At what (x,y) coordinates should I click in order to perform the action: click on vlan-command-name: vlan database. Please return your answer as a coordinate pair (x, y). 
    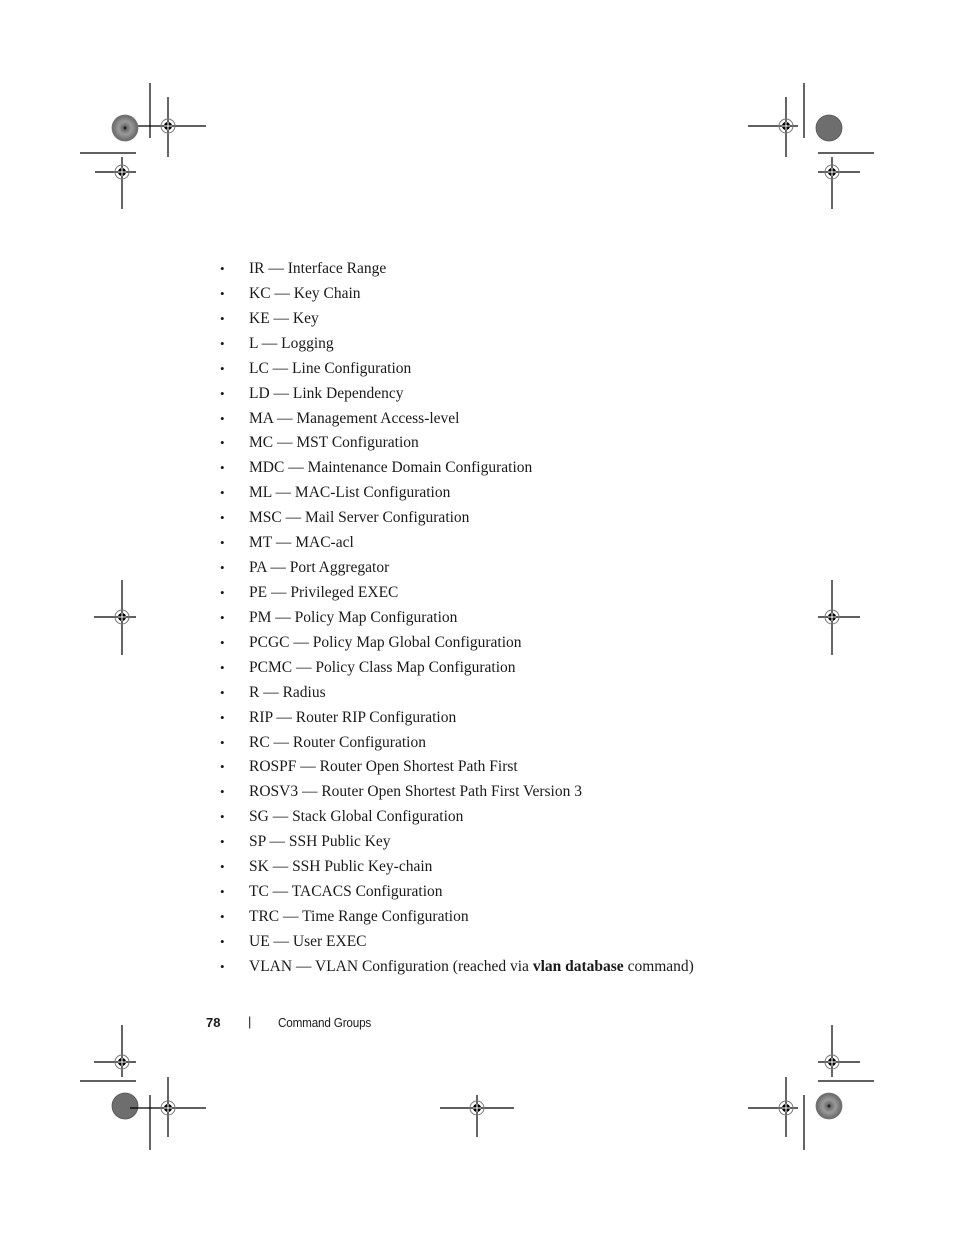
    Looking at the image, I should click on (578, 966).